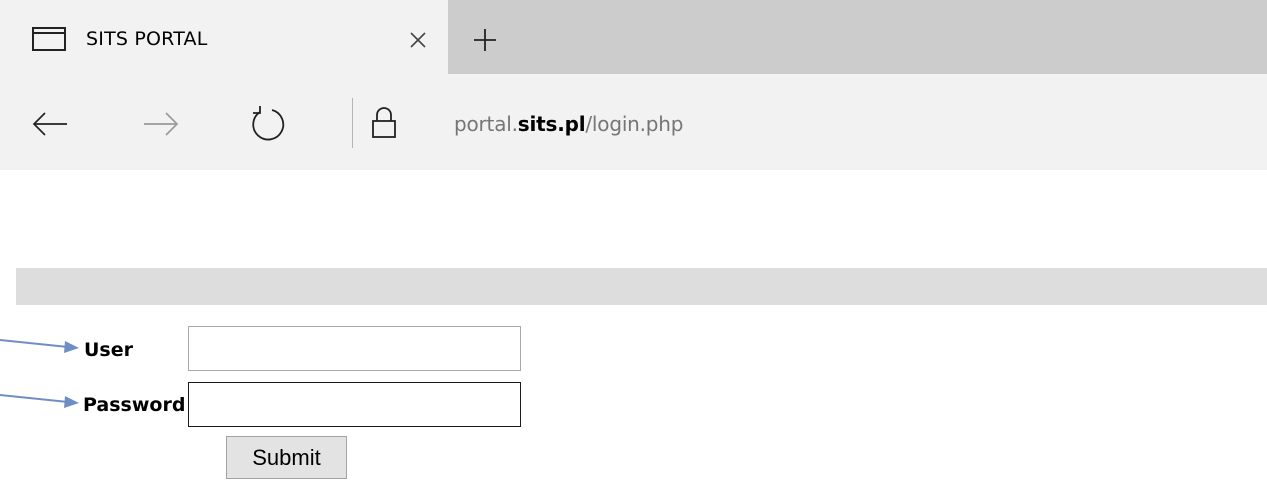 The height and width of the screenshot is (481, 1267). I want to click on tab-title: SITS PORTAL, so click(147, 39).